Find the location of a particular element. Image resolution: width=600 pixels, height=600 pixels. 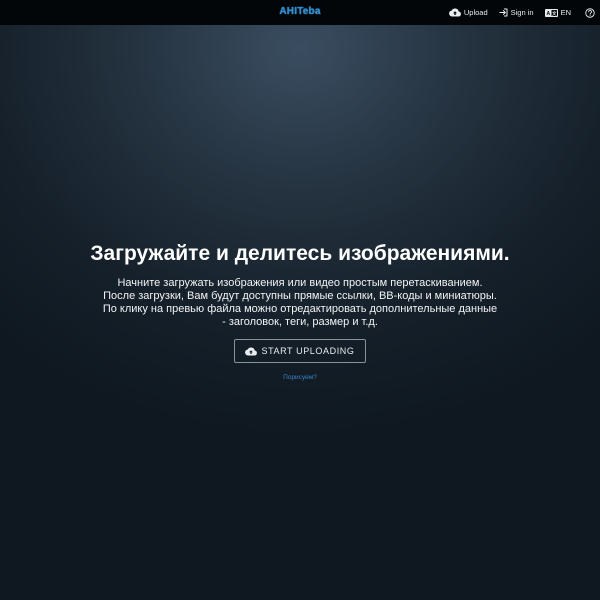

svg-text: A is located at coordinates (548, 14).